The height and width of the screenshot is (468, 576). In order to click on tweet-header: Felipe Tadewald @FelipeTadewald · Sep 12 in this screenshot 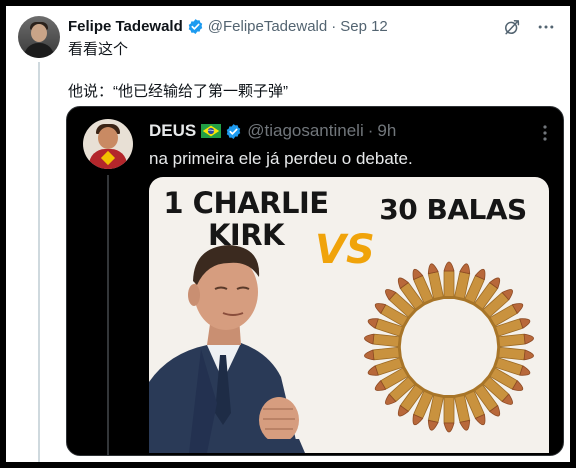, I will do `click(228, 26)`.